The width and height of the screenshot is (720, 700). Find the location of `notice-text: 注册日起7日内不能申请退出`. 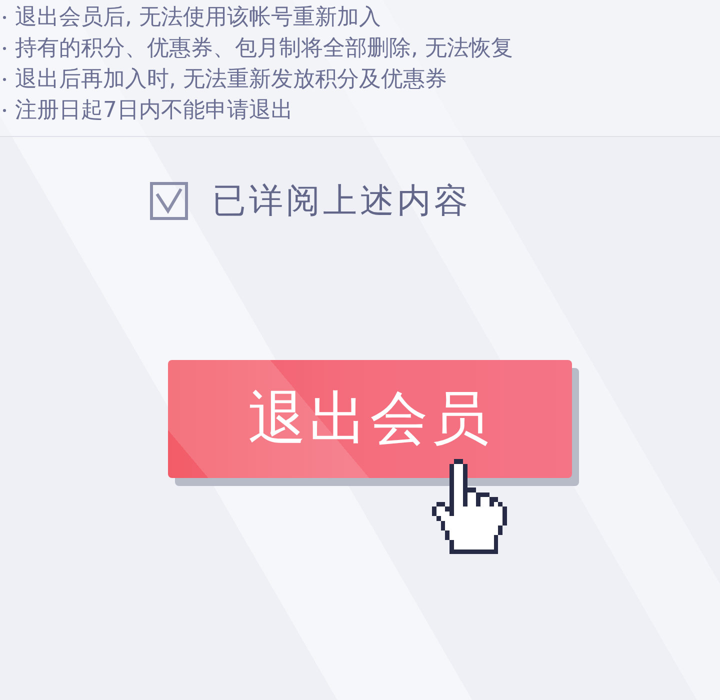

notice-text: 注册日起7日内不能申请退出 is located at coordinates (154, 110).